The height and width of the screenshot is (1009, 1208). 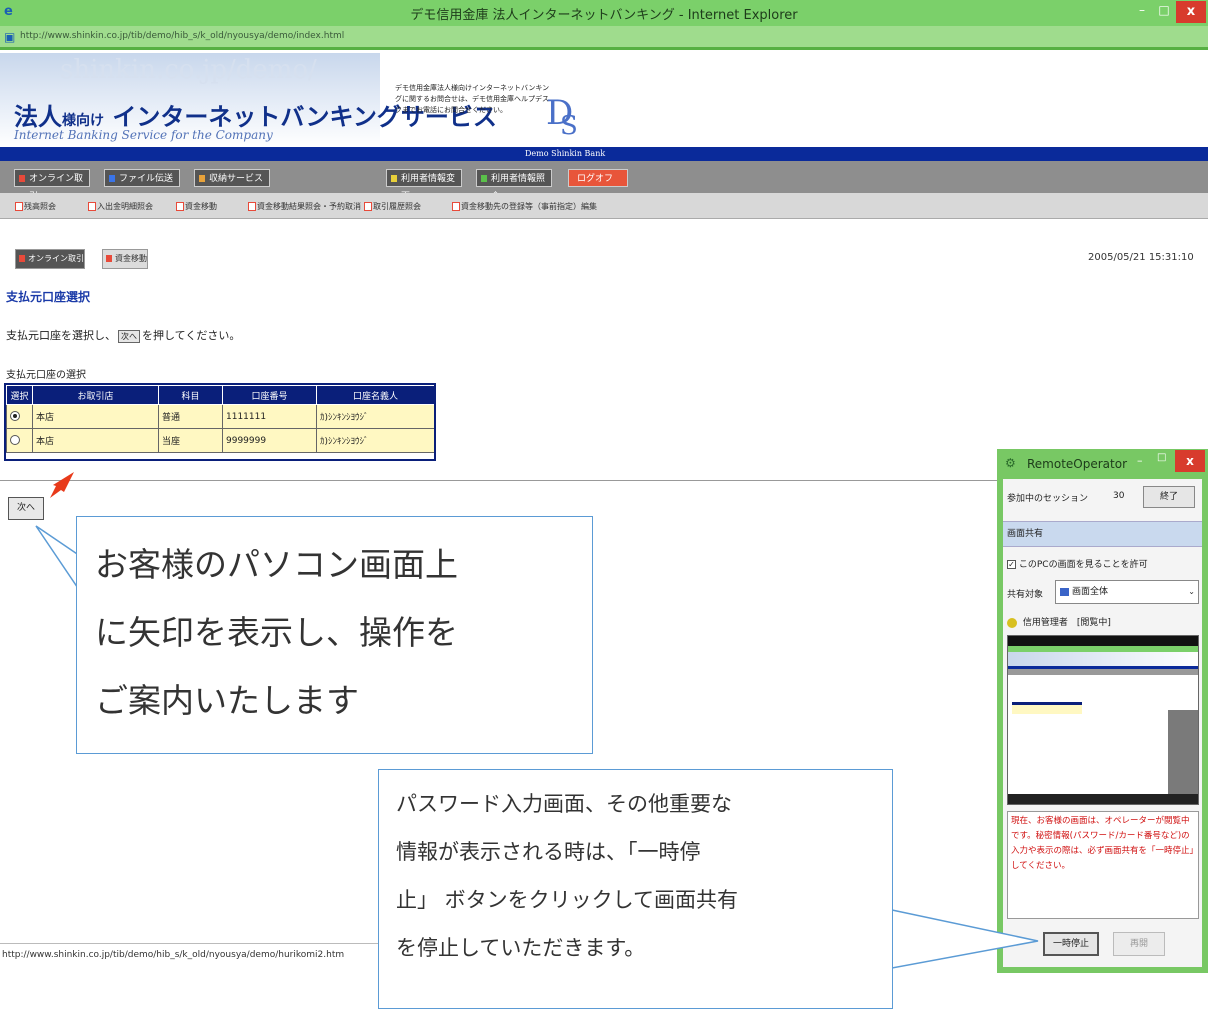 What do you see at coordinates (269, 416) in the screenshot?
I see `cell-account-number: 1111111` at bounding box center [269, 416].